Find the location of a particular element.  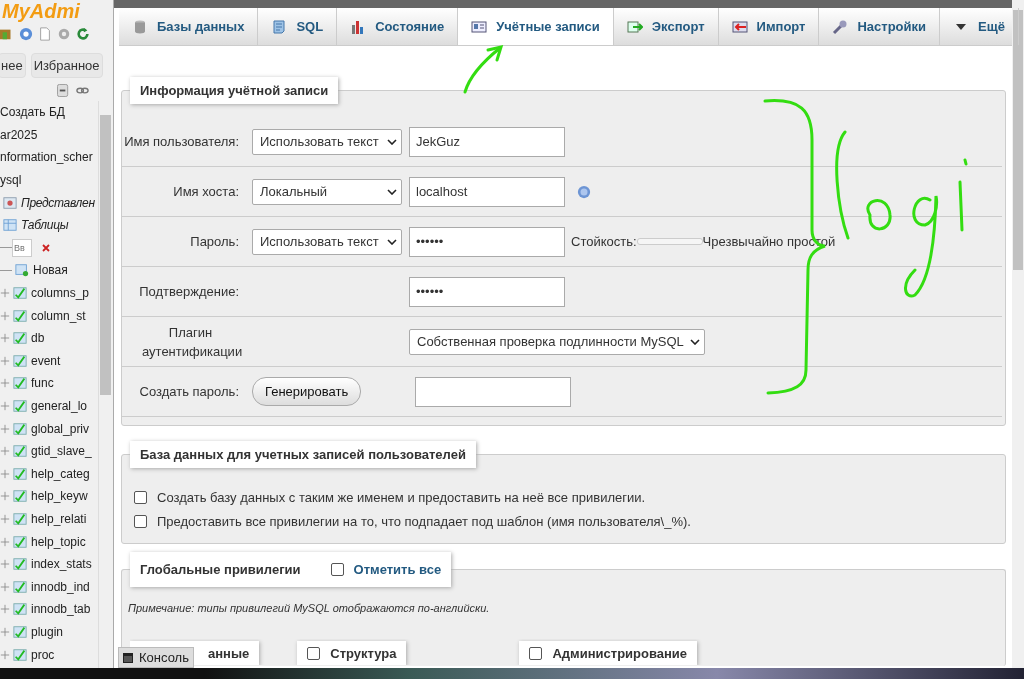

nav-tab: нее is located at coordinates (13, 65).